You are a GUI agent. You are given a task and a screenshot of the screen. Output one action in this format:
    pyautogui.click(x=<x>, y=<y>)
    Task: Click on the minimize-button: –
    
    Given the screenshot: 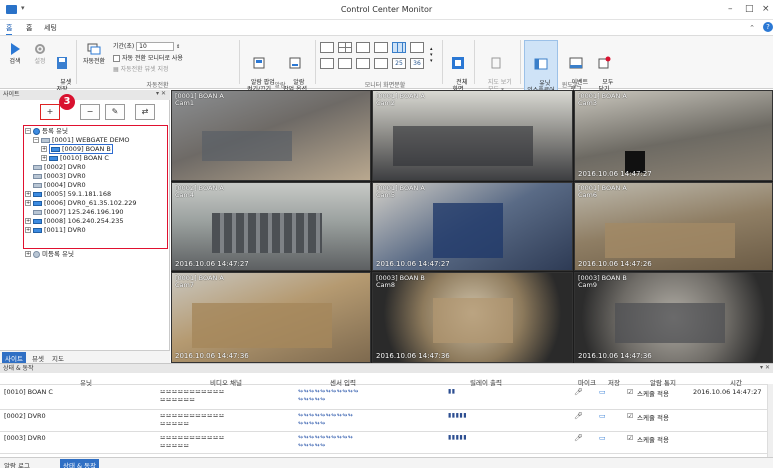 What is the action you would take?
    pyautogui.click(x=730, y=9)
    